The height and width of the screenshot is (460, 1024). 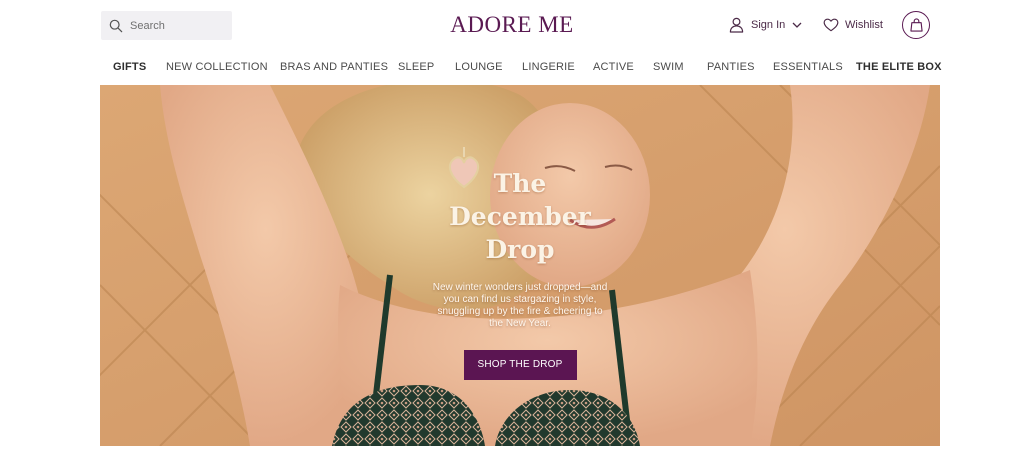 I want to click on nav-item-active: ACTIVE, so click(x=613, y=67).